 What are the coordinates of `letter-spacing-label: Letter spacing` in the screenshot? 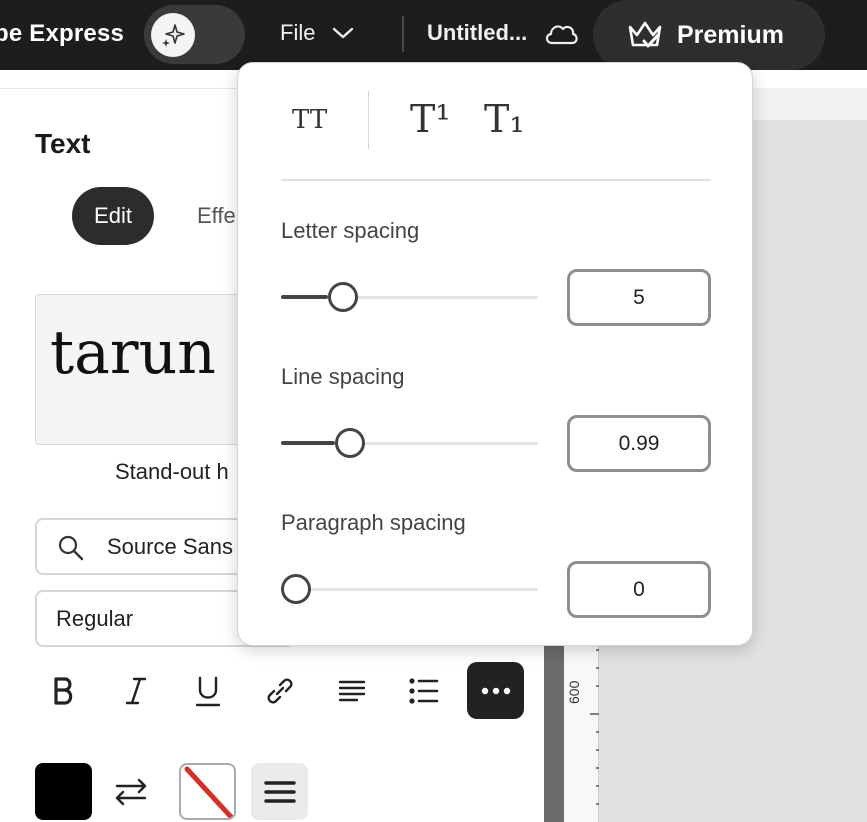 It's located at (350, 230).